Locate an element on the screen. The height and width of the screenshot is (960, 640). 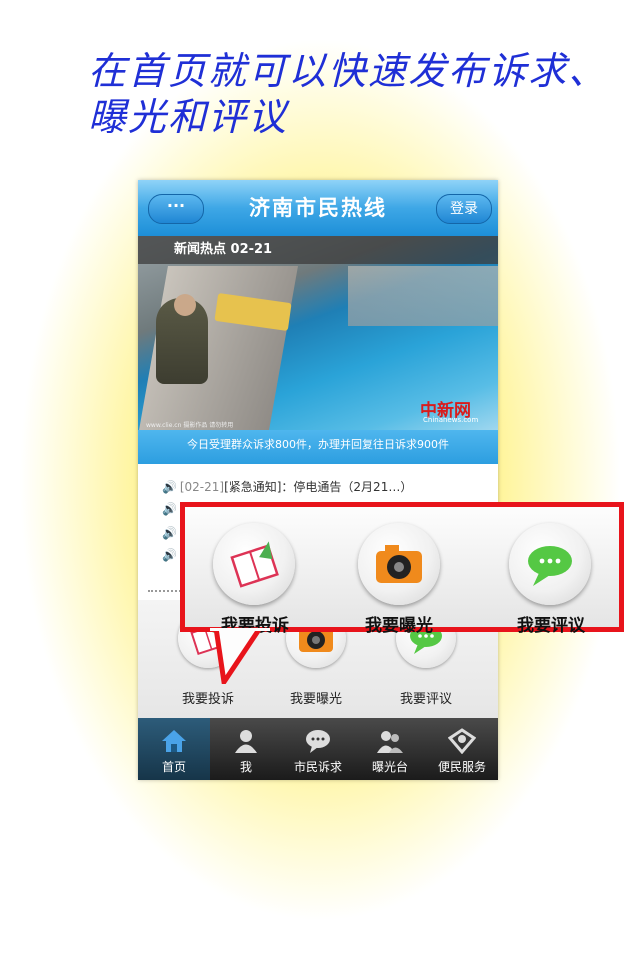
tab-exposure: 曝光台 is located at coordinates (390, 749).